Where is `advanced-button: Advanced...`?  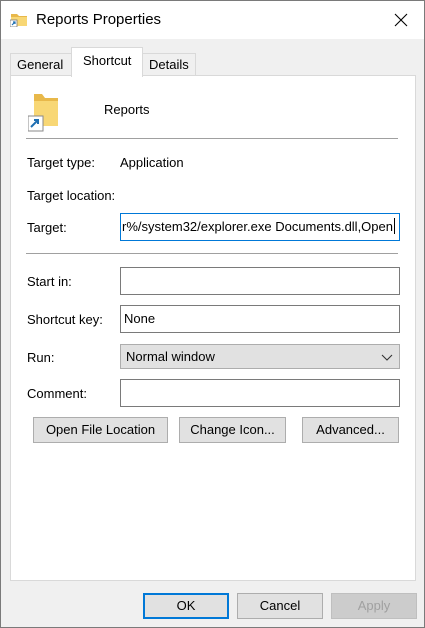 advanced-button: Advanced... is located at coordinates (350, 430).